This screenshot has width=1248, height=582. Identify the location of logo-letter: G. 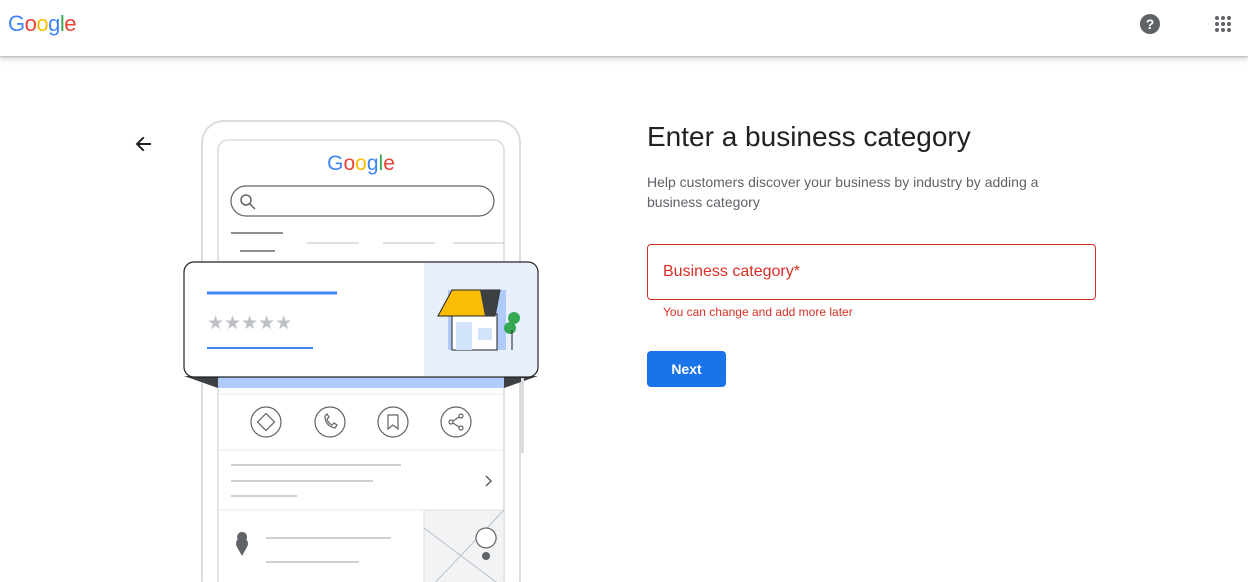
(16, 23).